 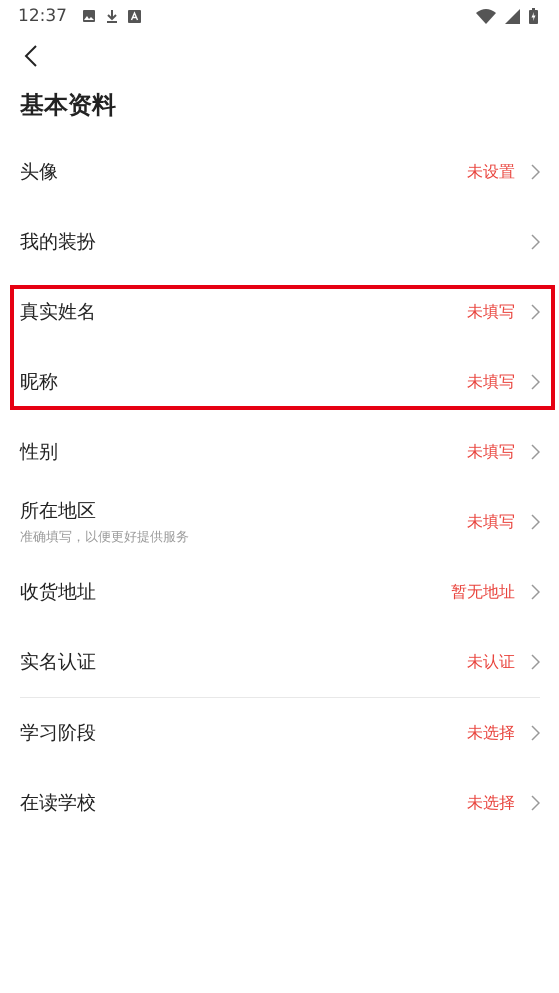 What do you see at coordinates (279, 172) in the screenshot?
I see `settings-row: 头像 未设置` at bounding box center [279, 172].